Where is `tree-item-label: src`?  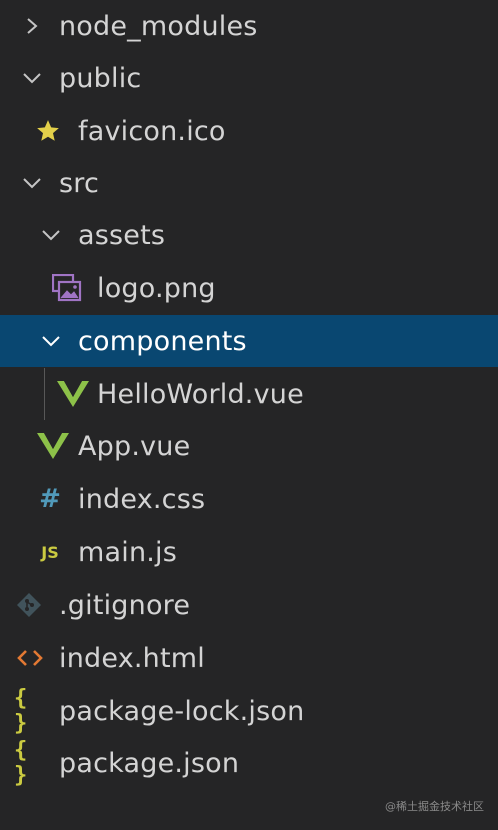 tree-item-label: src is located at coordinates (79, 183).